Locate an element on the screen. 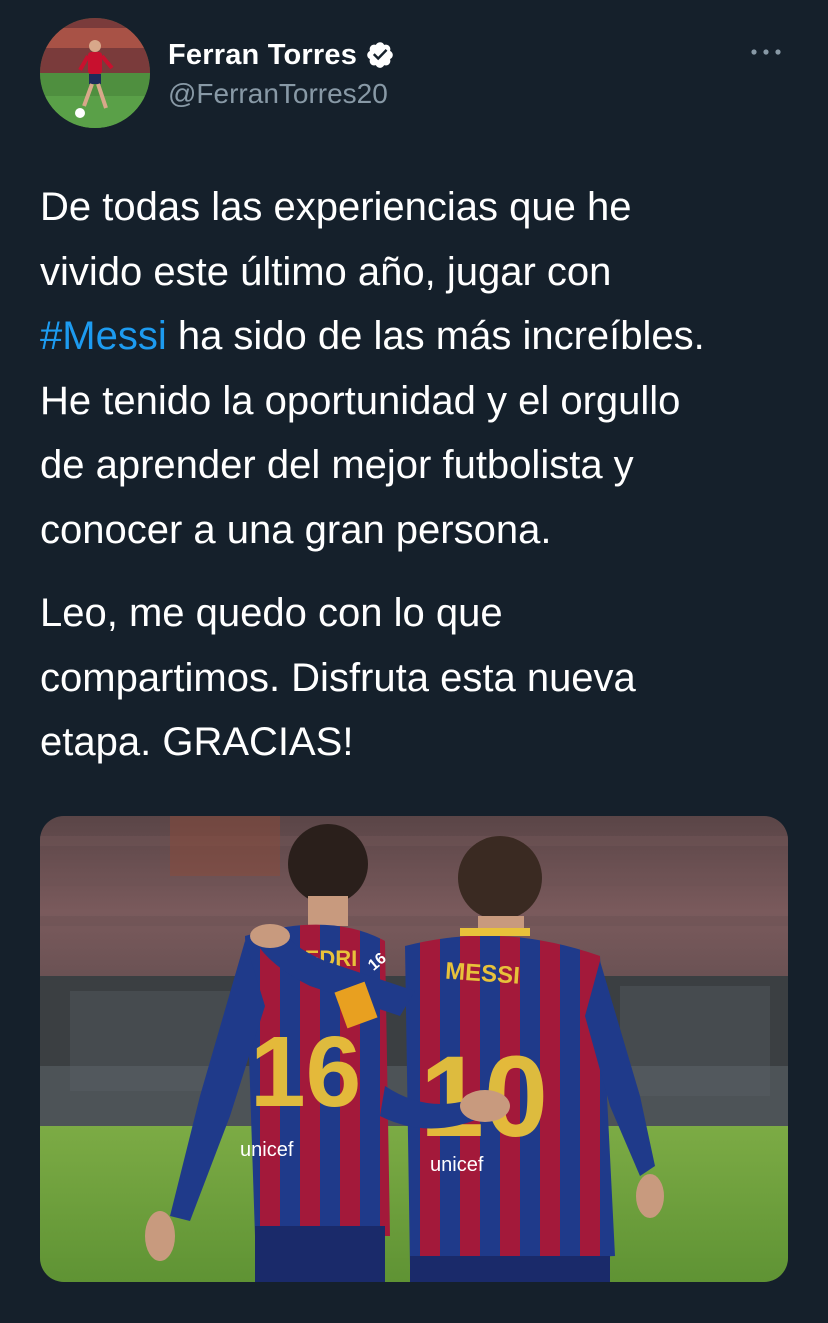  tweet-line: De todas las experiencias que he is located at coordinates (336, 207).